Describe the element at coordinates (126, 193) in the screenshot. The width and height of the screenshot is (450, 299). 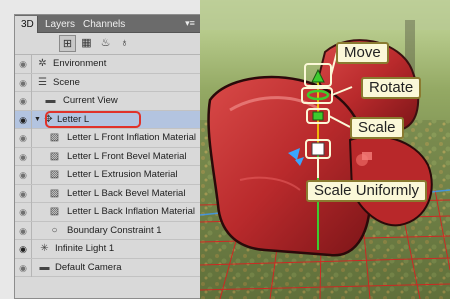
I see `list-item-label: Letter L Back Bevel Material` at that location.